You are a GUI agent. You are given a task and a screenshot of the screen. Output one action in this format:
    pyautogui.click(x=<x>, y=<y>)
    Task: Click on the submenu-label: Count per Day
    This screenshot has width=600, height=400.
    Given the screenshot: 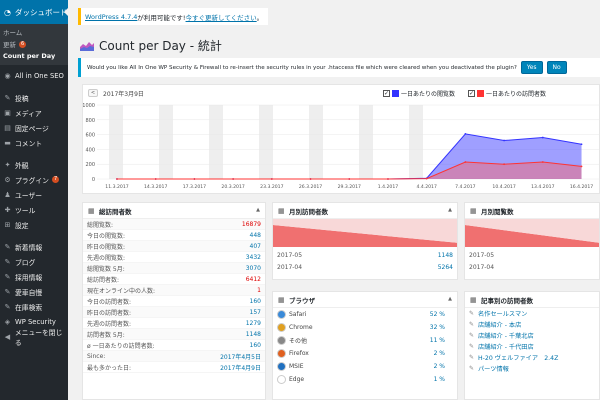 What is the action you would take?
    pyautogui.click(x=29, y=56)
    